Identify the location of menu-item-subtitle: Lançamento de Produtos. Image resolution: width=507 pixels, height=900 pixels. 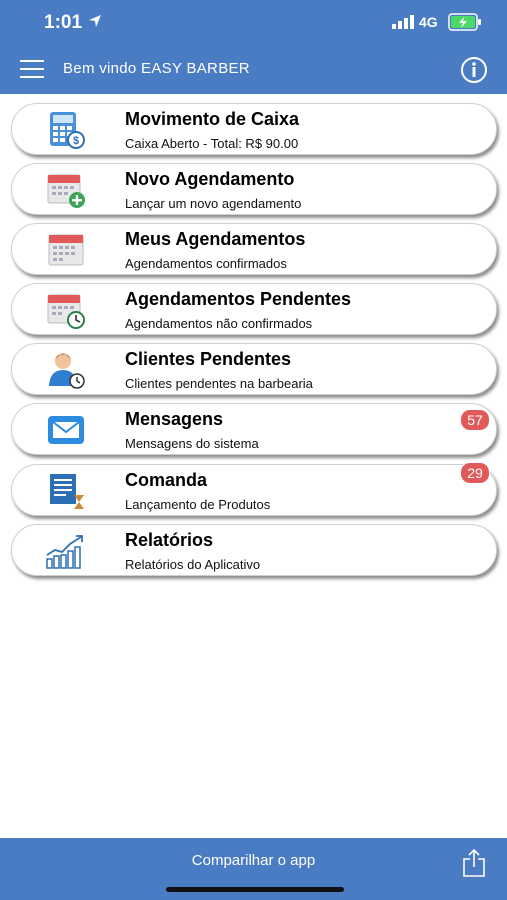
(198, 504).